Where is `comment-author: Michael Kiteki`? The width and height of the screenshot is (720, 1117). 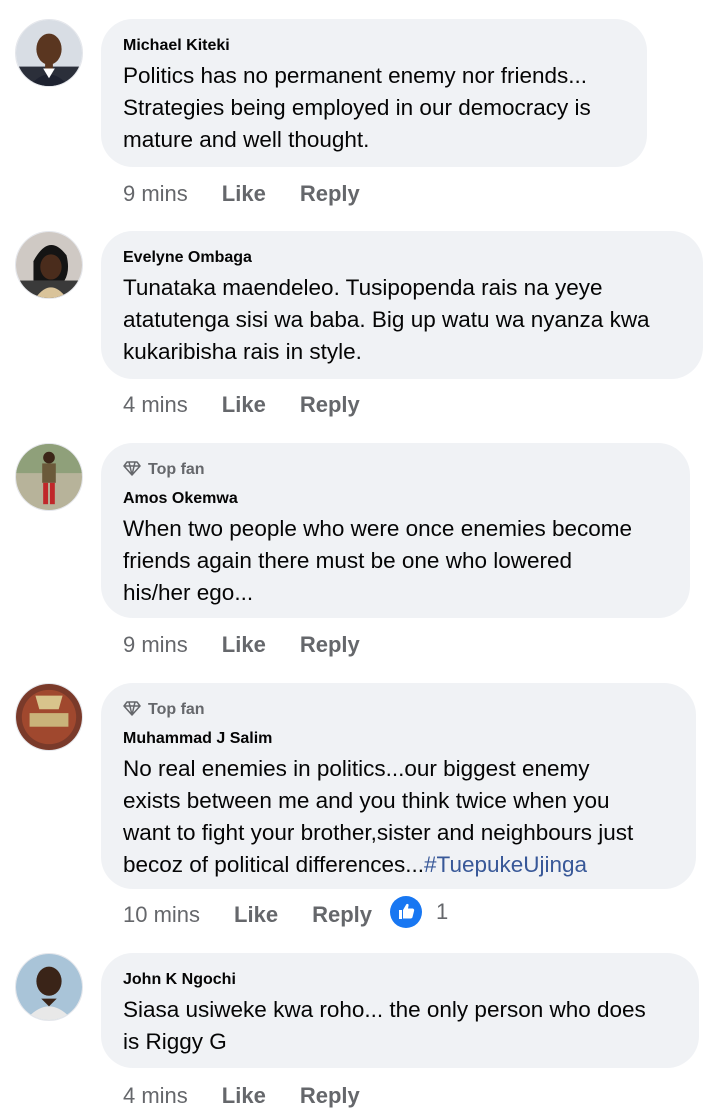
comment-author: Michael Kiteki is located at coordinates (374, 45).